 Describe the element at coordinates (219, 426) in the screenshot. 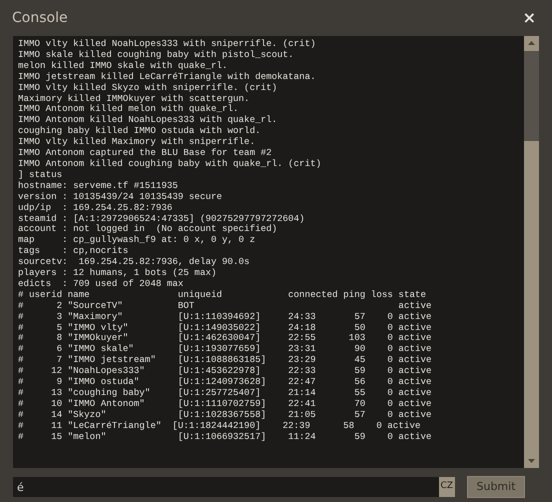

I see `console-line: # 11 "LeCarréTriangle" [U:1:1824442190] 22:39 58 0 active` at that location.